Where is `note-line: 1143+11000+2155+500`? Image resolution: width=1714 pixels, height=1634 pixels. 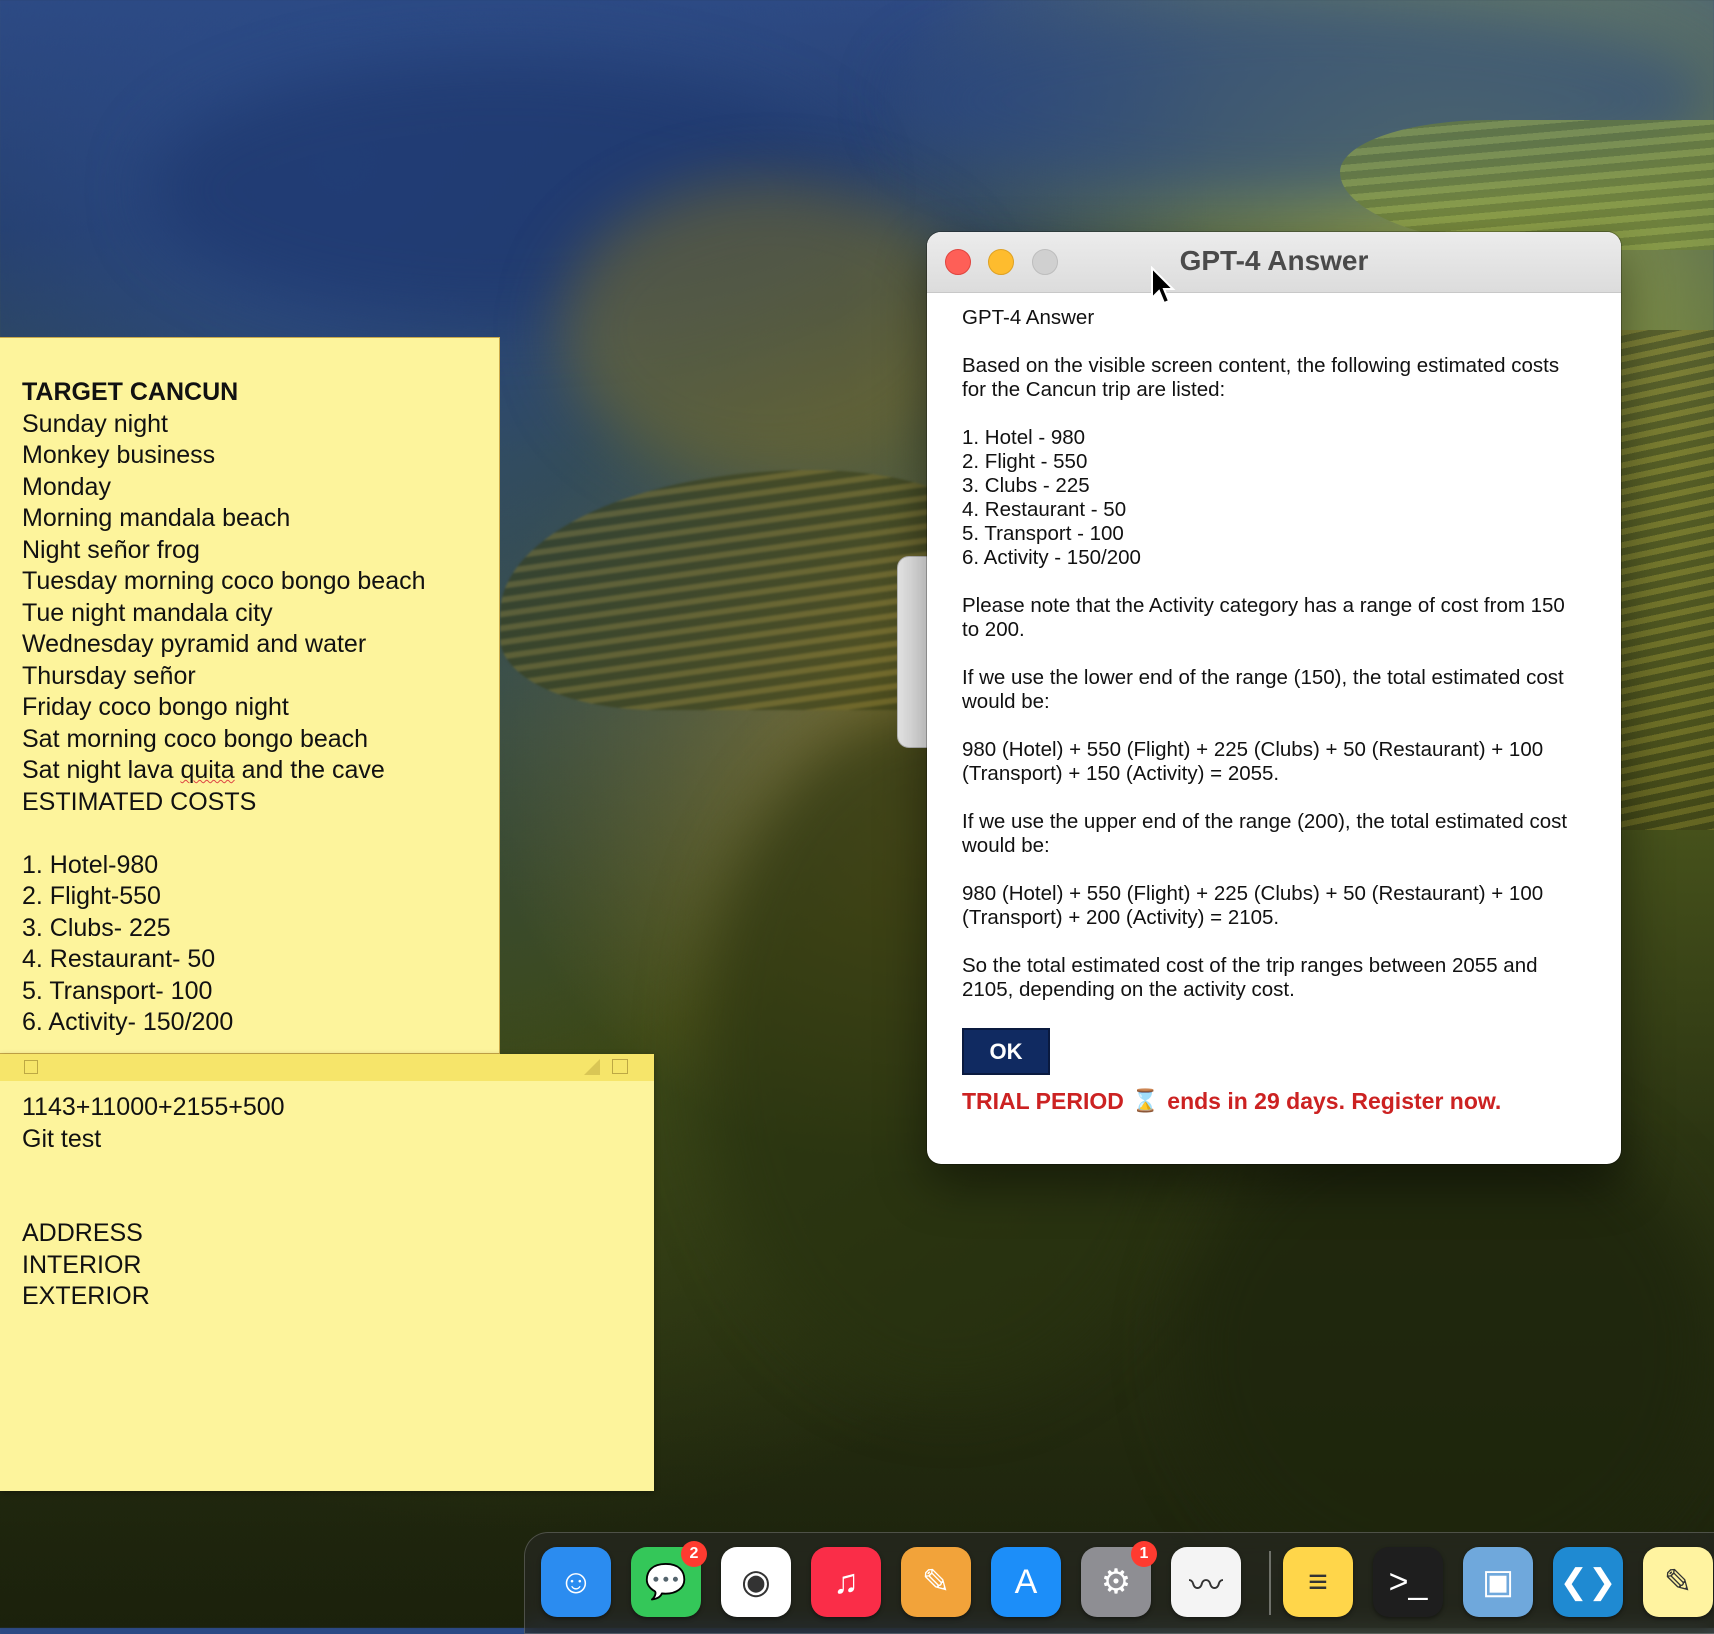
note-line: 1143+11000+2155+500 is located at coordinates (153, 1107).